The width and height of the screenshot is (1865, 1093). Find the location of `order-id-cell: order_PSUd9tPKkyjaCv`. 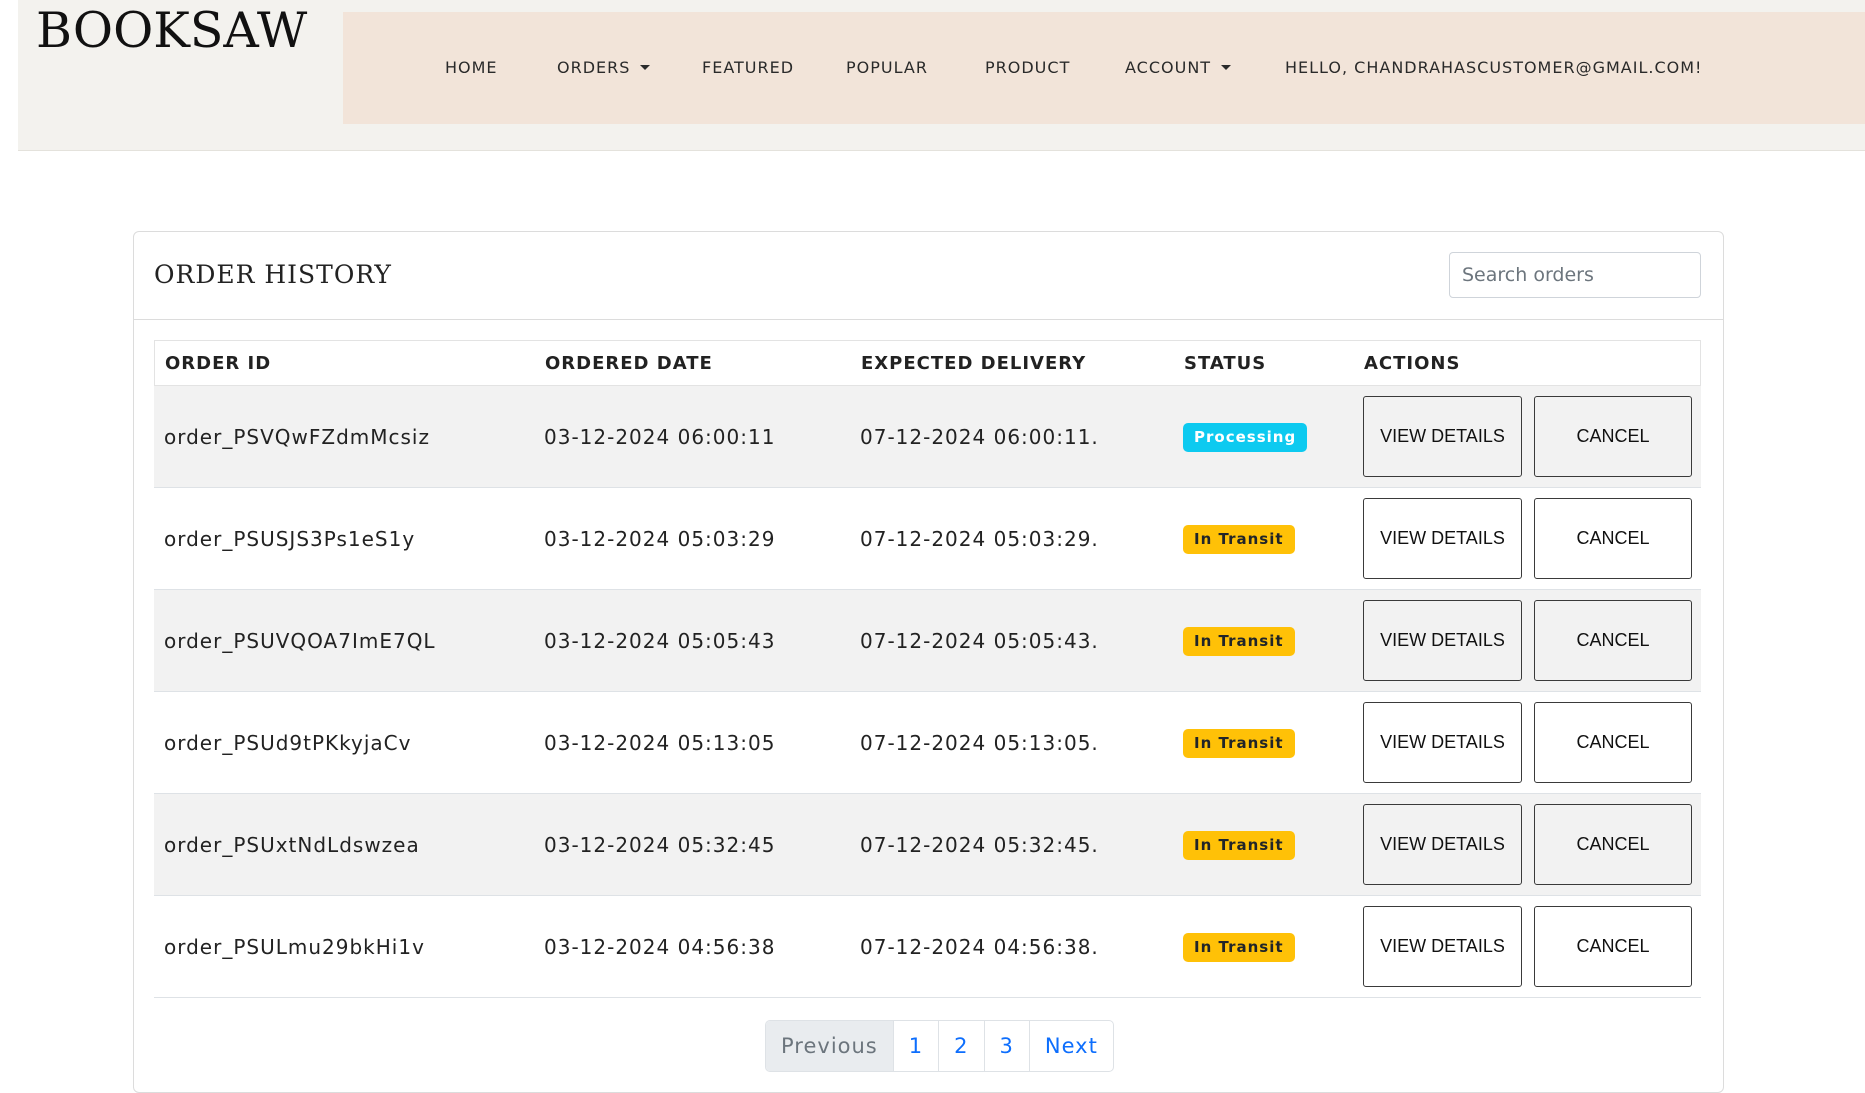

order-id-cell: order_PSUd9tPKkyjaCv is located at coordinates (288, 743).